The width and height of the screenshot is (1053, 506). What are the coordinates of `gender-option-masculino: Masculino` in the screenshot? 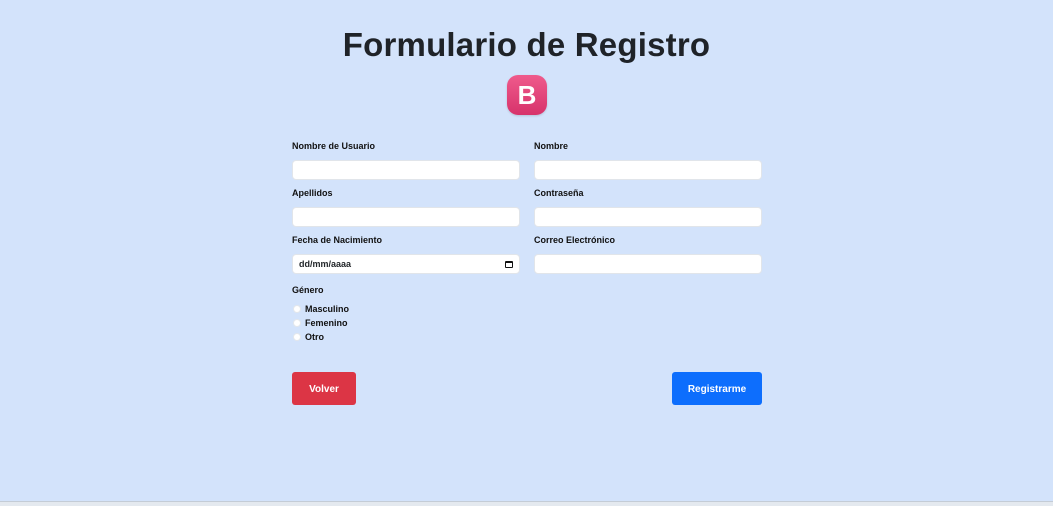 It's located at (320, 309).